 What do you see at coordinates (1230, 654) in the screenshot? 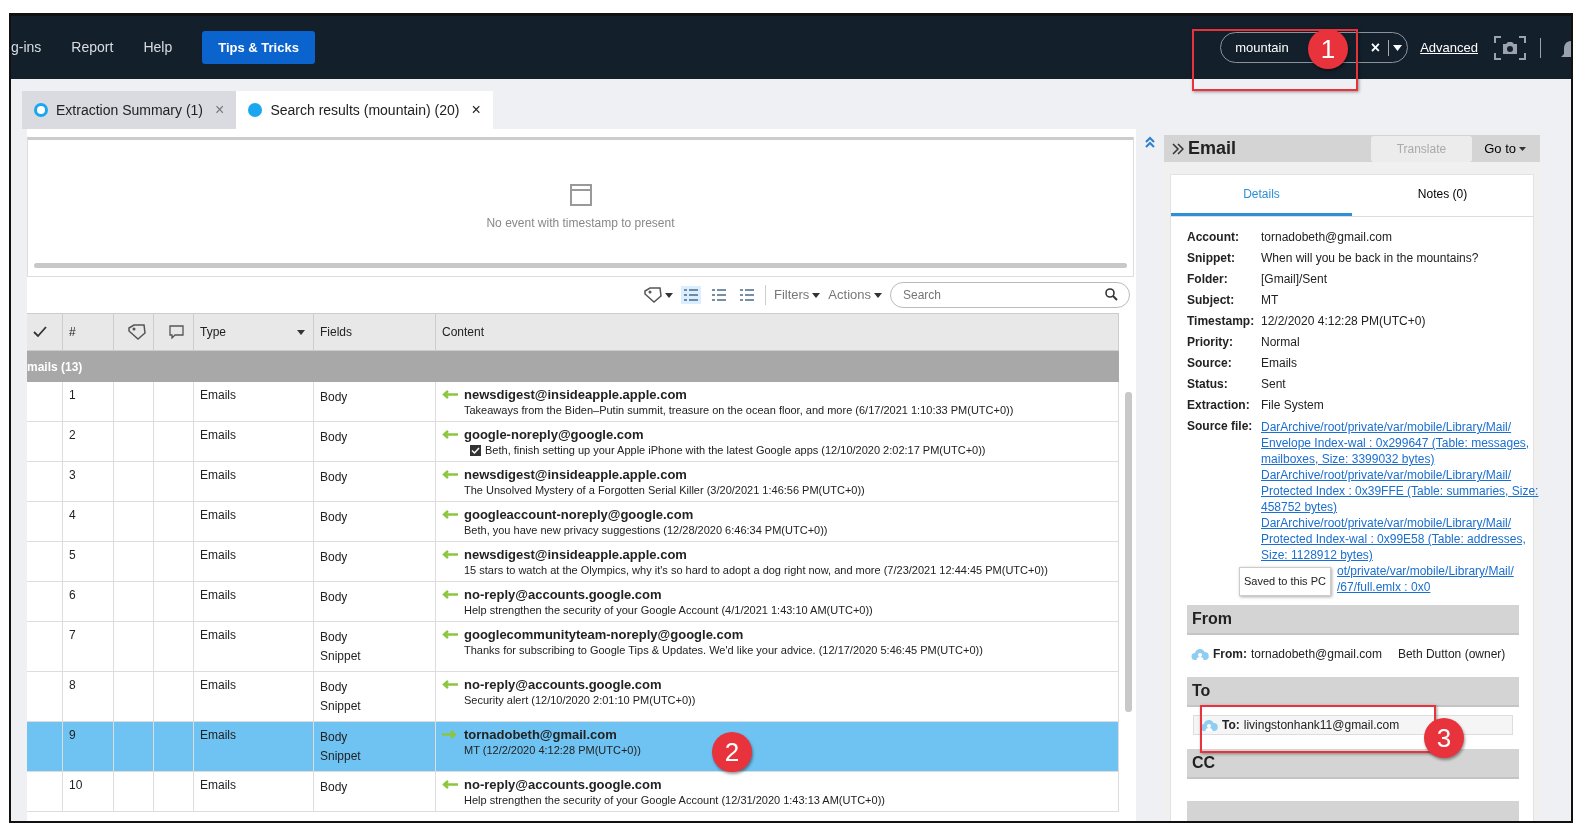
I see `from-label: From:` at bounding box center [1230, 654].